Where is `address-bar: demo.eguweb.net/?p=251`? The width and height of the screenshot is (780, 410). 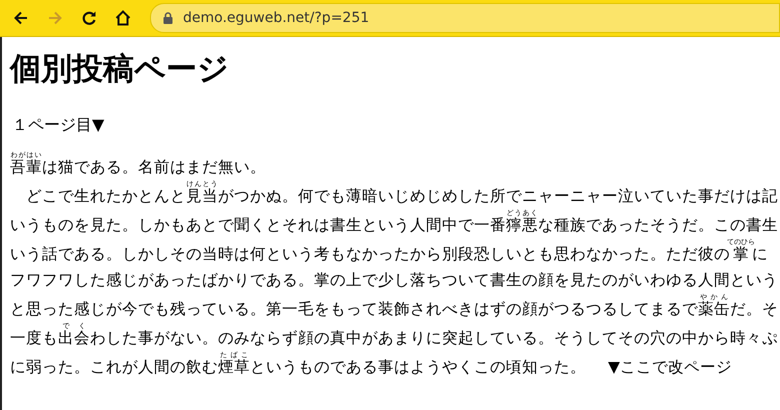 address-bar: demo.eguweb.net/?p=251 is located at coordinates (465, 18).